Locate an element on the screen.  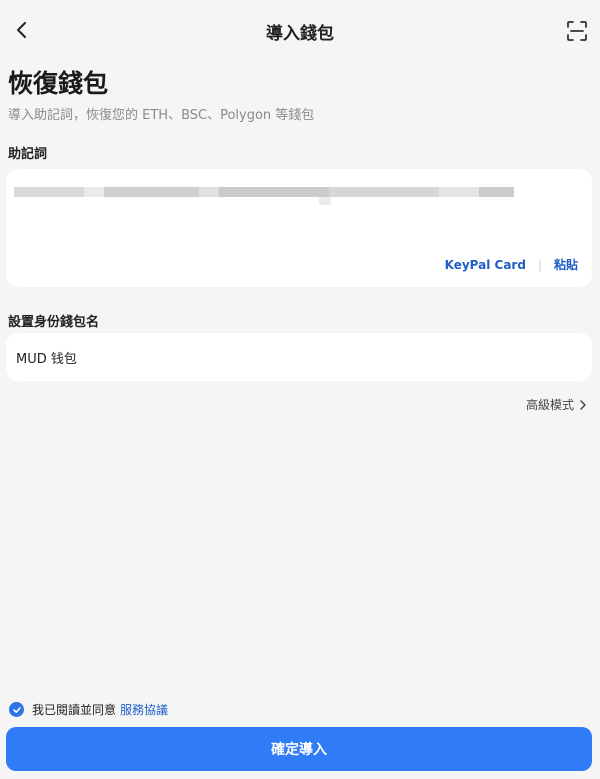
wallet-name-card is located at coordinates (299, 357).